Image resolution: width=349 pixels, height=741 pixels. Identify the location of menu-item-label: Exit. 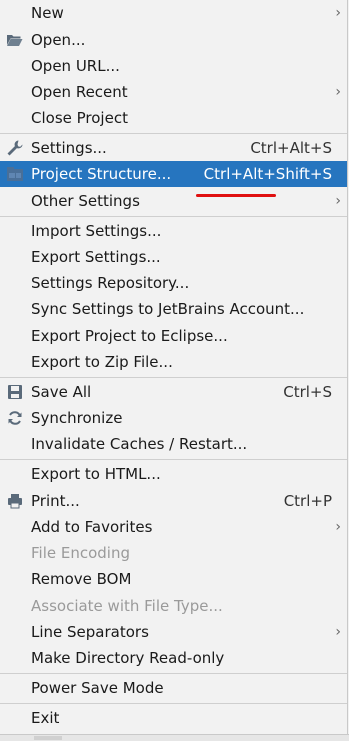
(45, 718).